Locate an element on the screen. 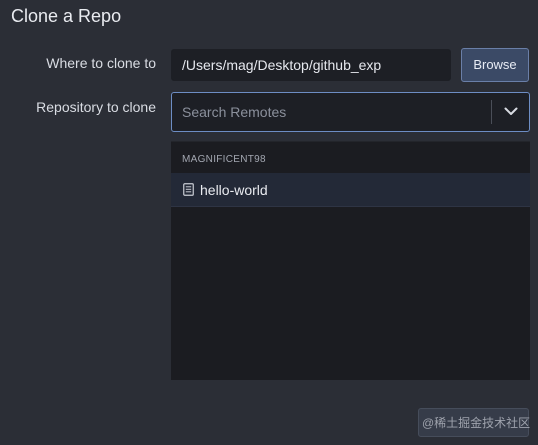  where-to-clone-label: Where to clone to is located at coordinates (101, 63).